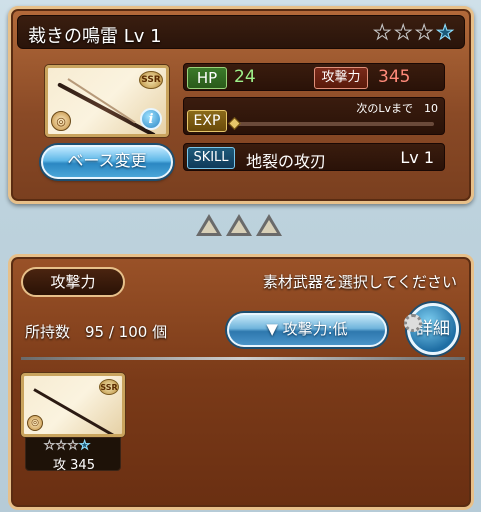 This screenshot has width=481, height=512. I want to click on stats-row: HP 24 攻撃力 345, so click(314, 77).